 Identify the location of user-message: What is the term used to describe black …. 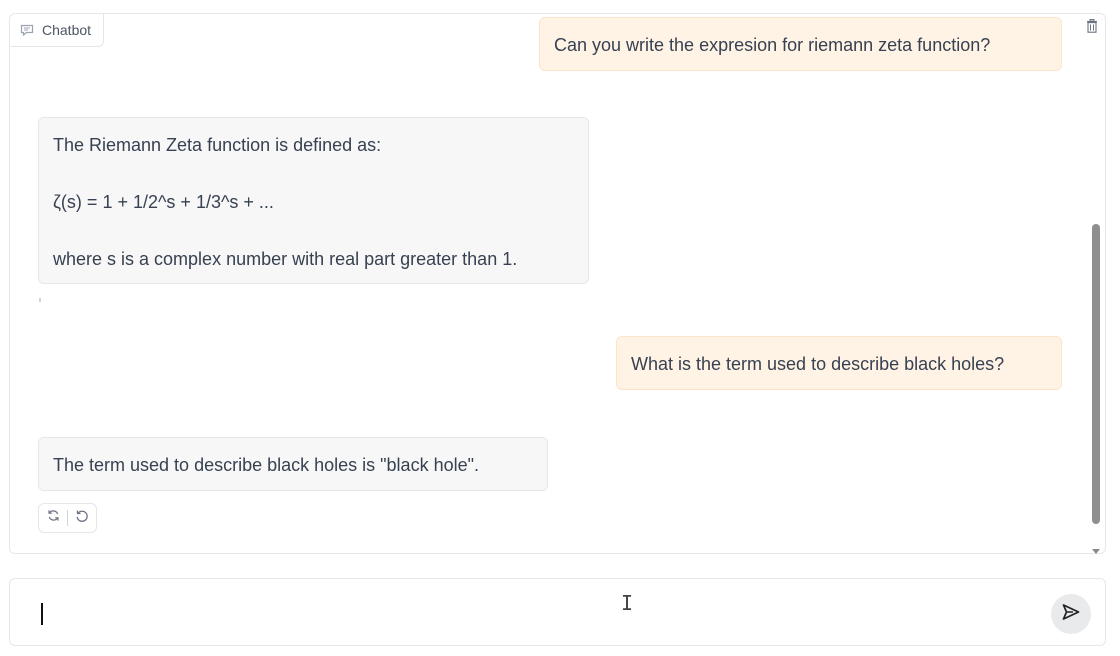
(839, 363).